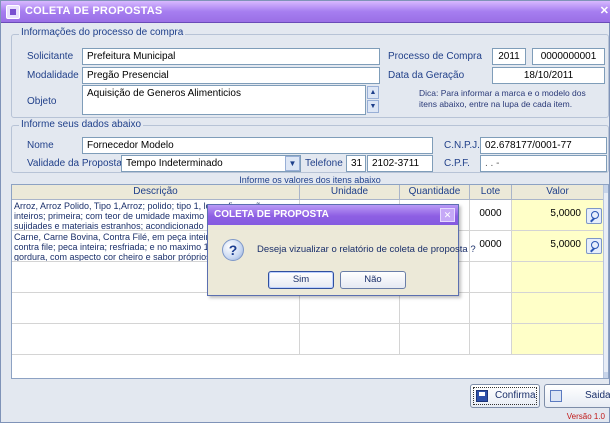 This screenshot has width=610, height=423. What do you see at coordinates (462, 145) in the screenshot?
I see `cnpj-label: C.N.P.J.` at bounding box center [462, 145].